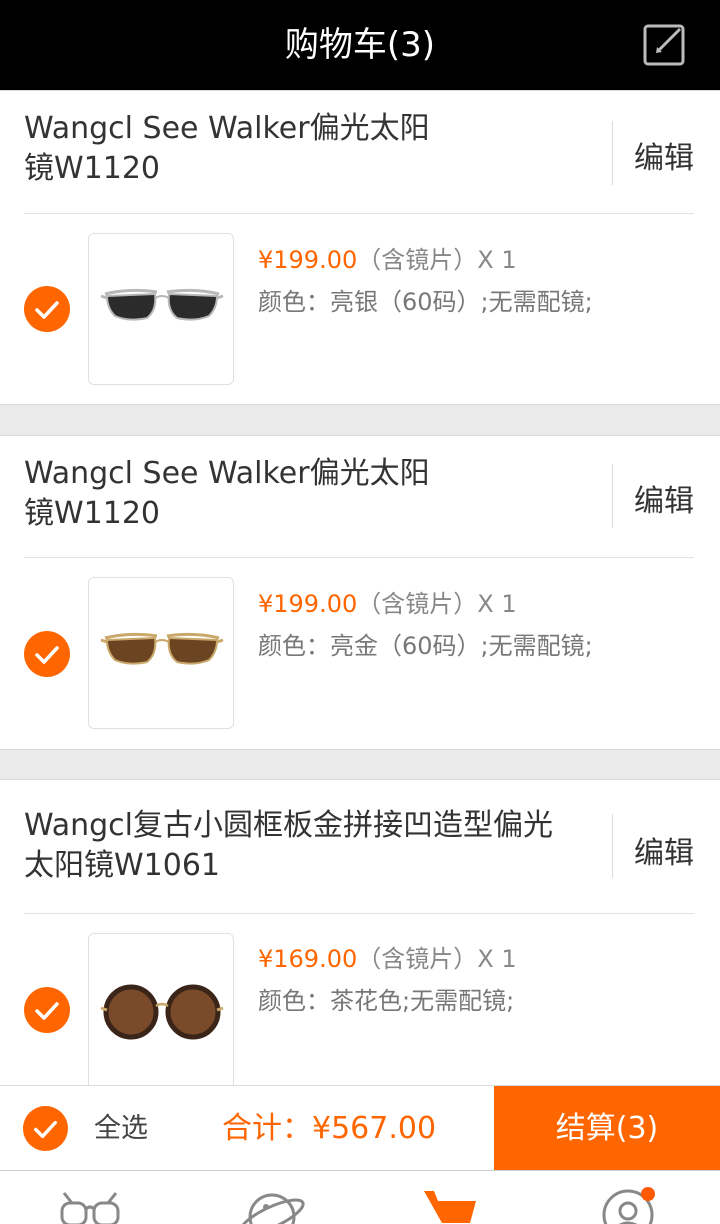  What do you see at coordinates (664, 45) in the screenshot?
I see `edit-icon` at bounding box center [664, 45].